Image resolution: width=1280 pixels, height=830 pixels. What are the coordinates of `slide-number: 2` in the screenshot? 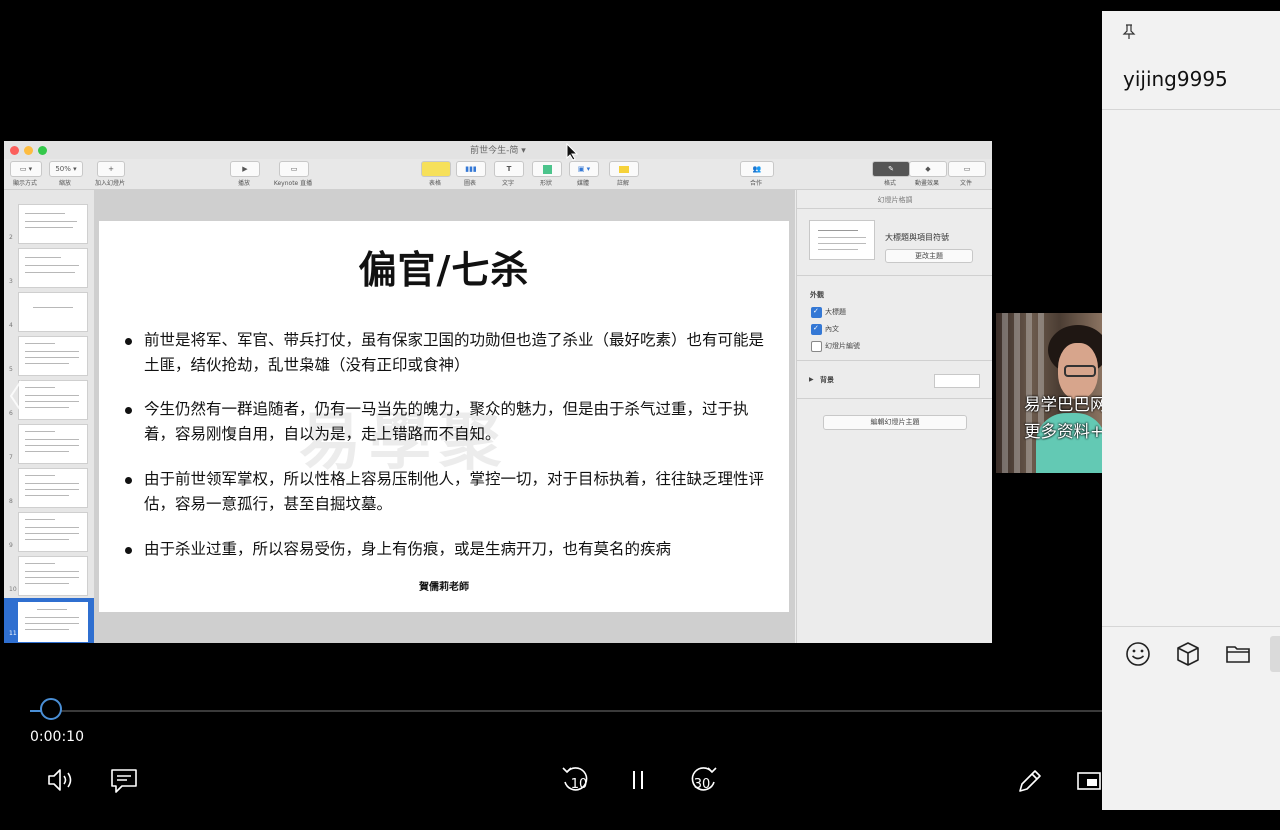 It's located at (11, 237).